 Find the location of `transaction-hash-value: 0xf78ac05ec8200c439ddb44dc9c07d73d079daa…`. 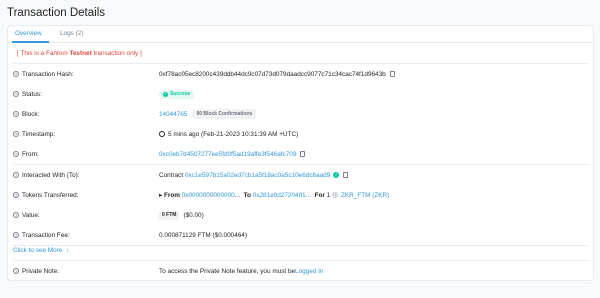

transaction-hash-value: 0xf78ac05ec8200c439ddb44dc9c07d73d079daa… is located at coordinates (272, 74).